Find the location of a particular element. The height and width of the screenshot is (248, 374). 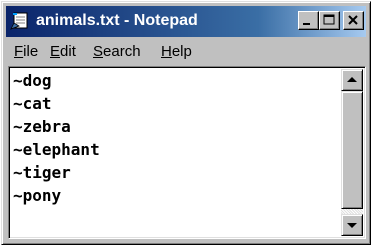

menu-search: Search is located at coordinates (117, 51).